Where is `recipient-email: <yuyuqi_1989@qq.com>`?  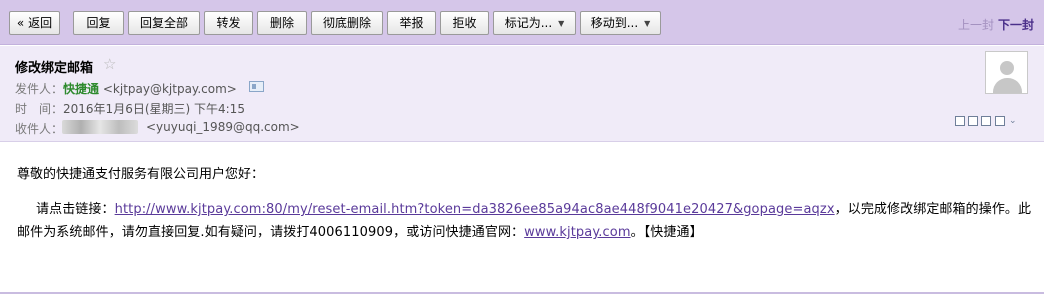
recipient-email: <yuyuqi_1989@qq.com> is located at coordinates (223, 127).